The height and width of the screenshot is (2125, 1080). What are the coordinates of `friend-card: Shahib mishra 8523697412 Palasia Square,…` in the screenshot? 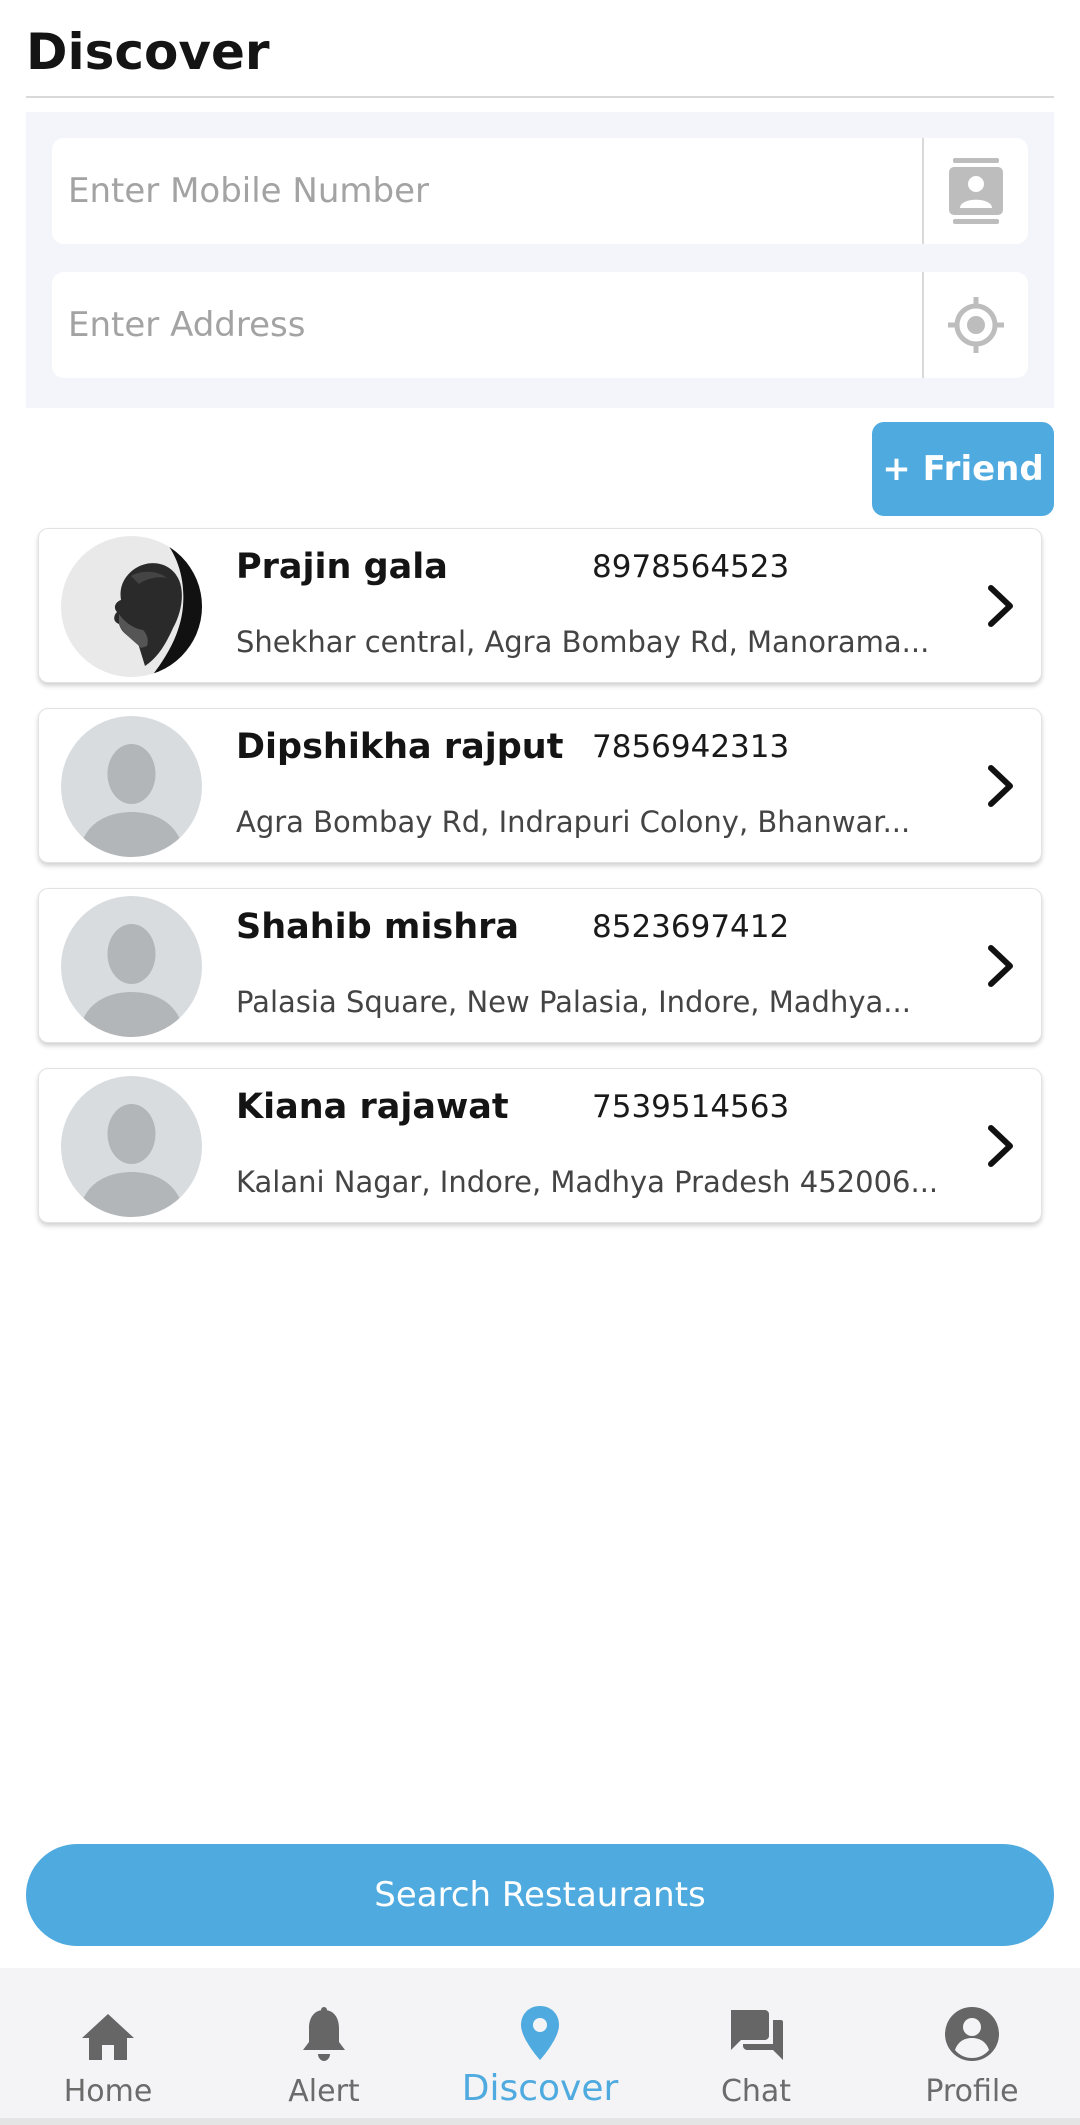 It's located at (540, 965).